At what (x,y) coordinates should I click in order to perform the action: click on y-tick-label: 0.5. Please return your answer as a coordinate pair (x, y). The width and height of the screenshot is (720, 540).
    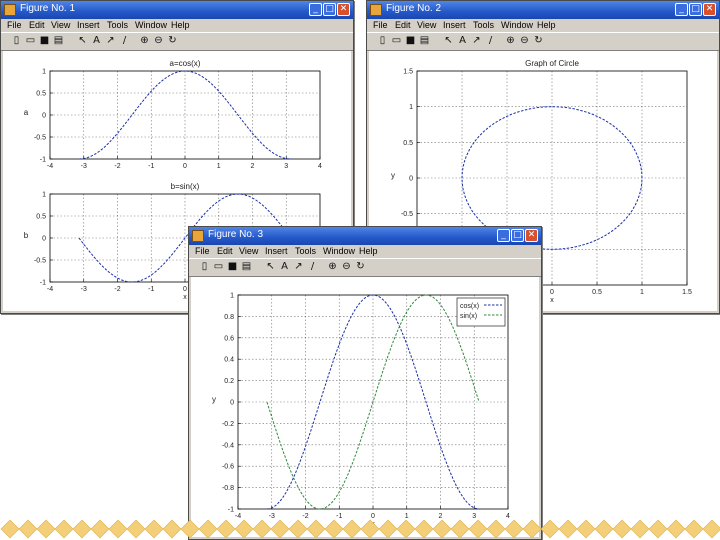
    Looking at the image, I should click on (408, 143).